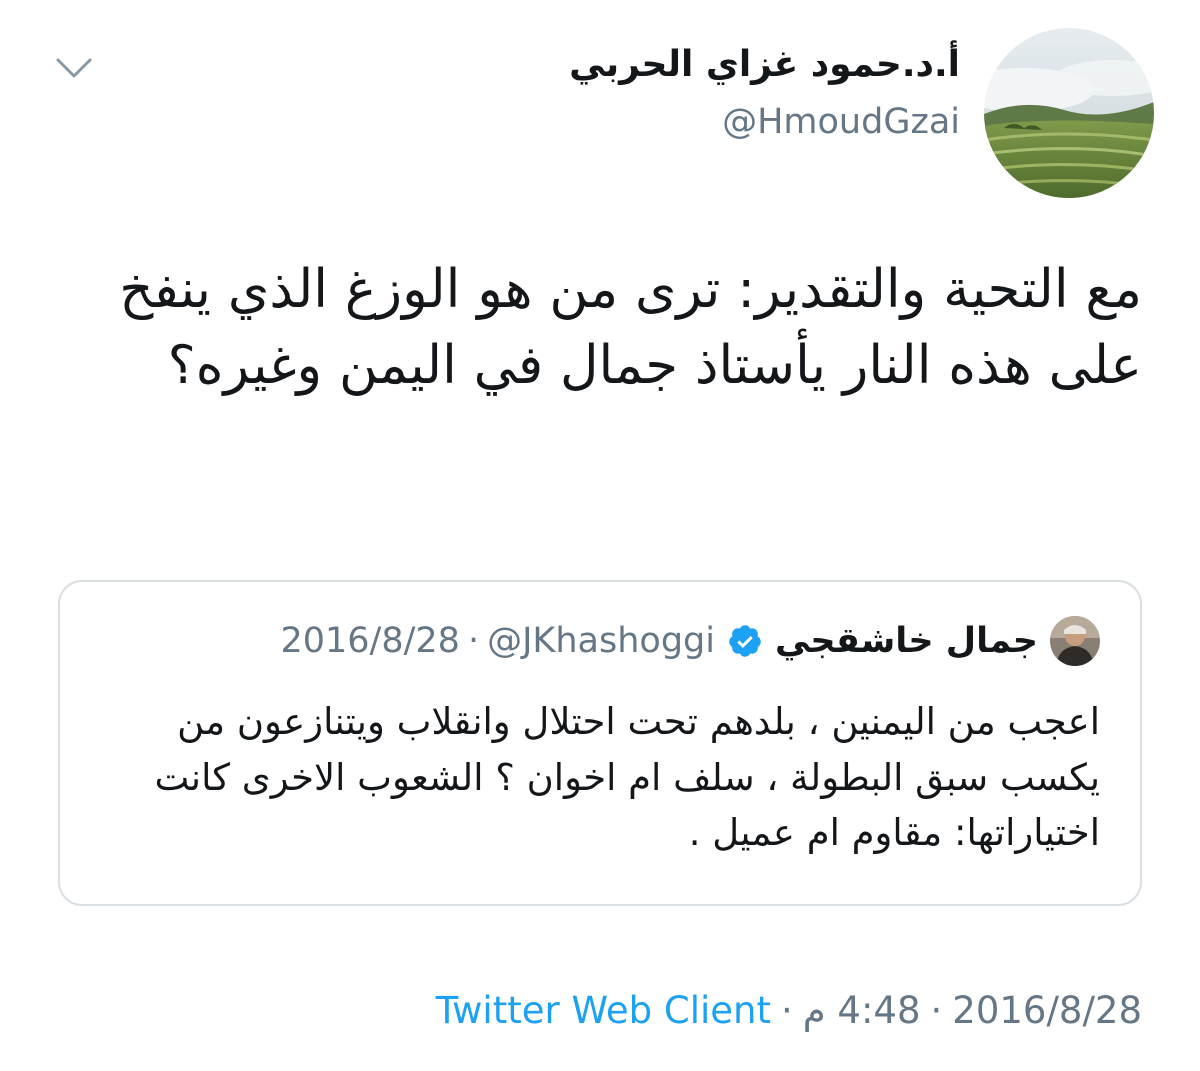 This screenshot has height=1071, width=1200. I want to click on verified-badge-icon, so click(745, 641).